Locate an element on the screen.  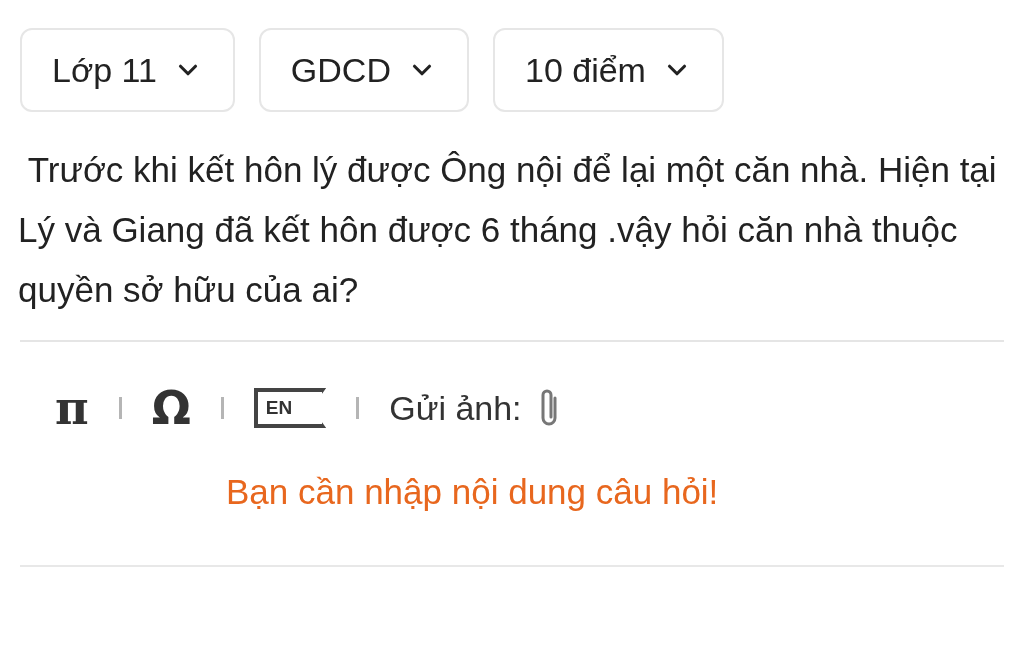
special-character-button: Ω is located at coordinates (171, 408).